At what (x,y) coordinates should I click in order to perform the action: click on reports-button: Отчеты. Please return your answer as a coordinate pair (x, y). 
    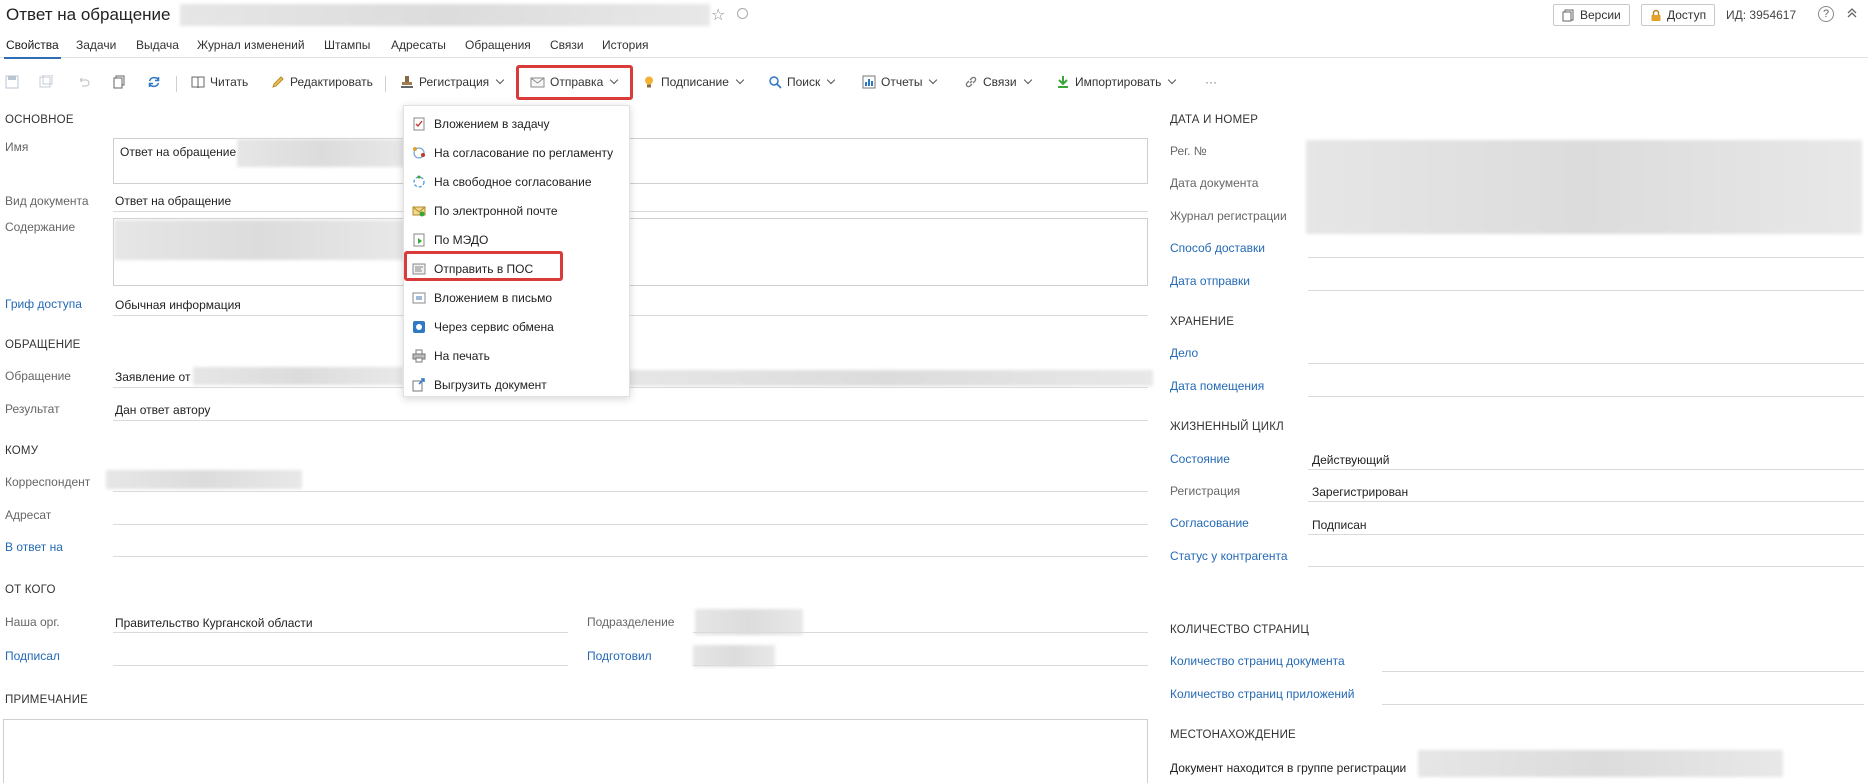
    Looking at the image, I should click on (900, 82).